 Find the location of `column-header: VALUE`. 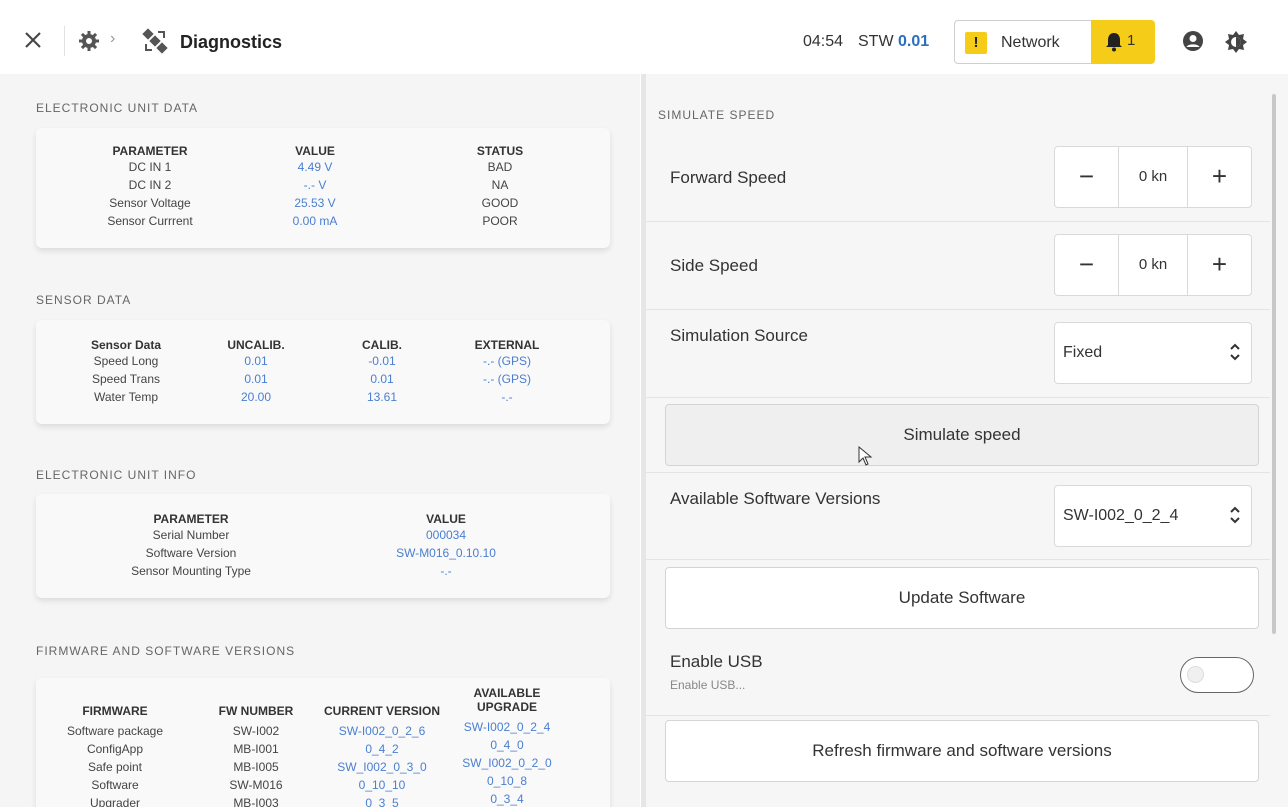

column-header: VALUE is located at coordinates (446, 519).